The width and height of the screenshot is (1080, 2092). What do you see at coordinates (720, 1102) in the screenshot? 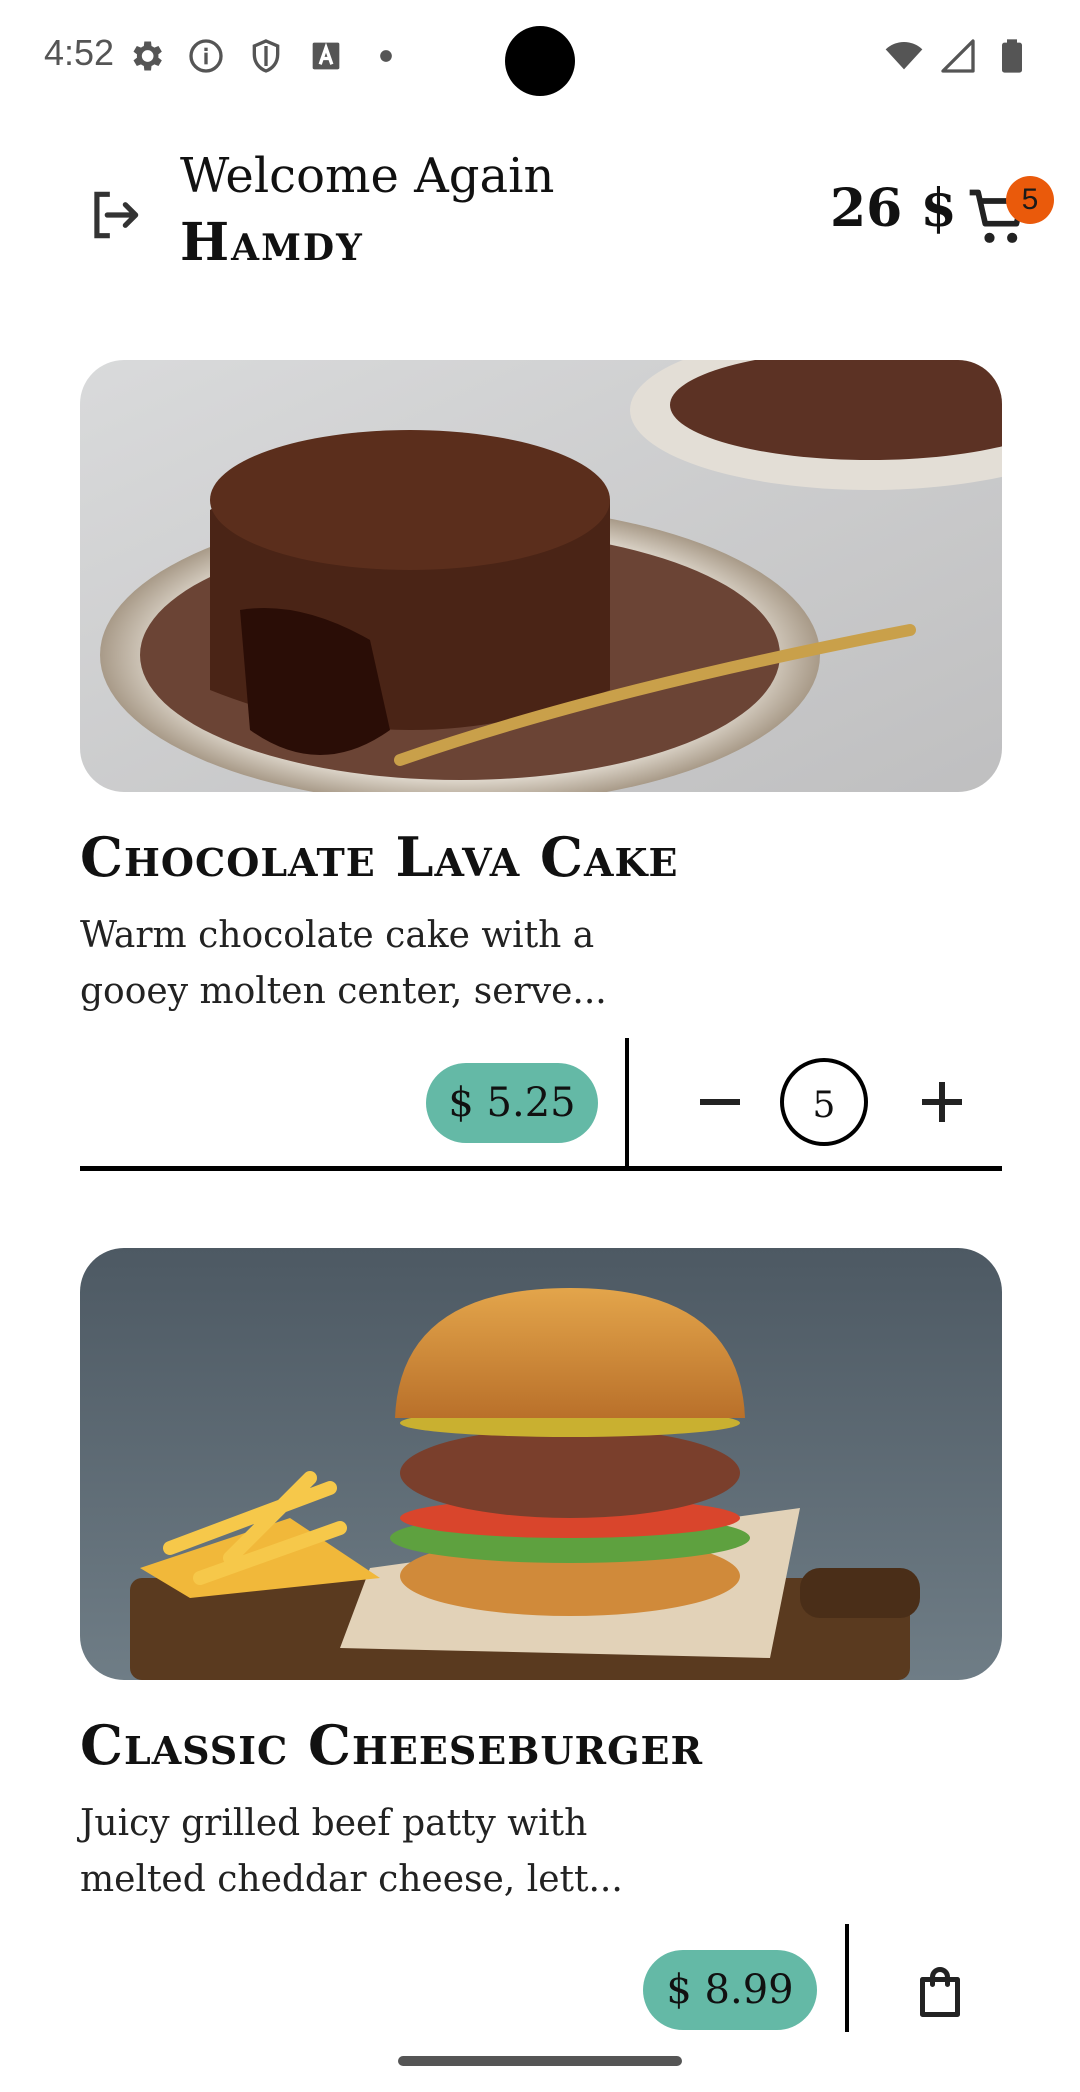
I see `decrement-button` at bounding box center [720, 1102].